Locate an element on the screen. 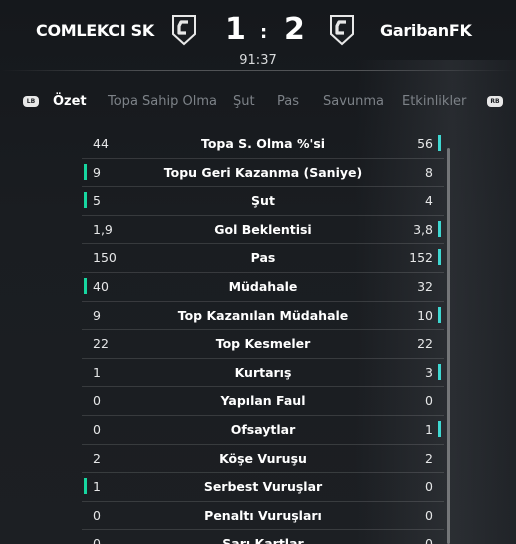 The image size is (516, 544). away-stat-value: 1 is located at coordinates (429, 429).